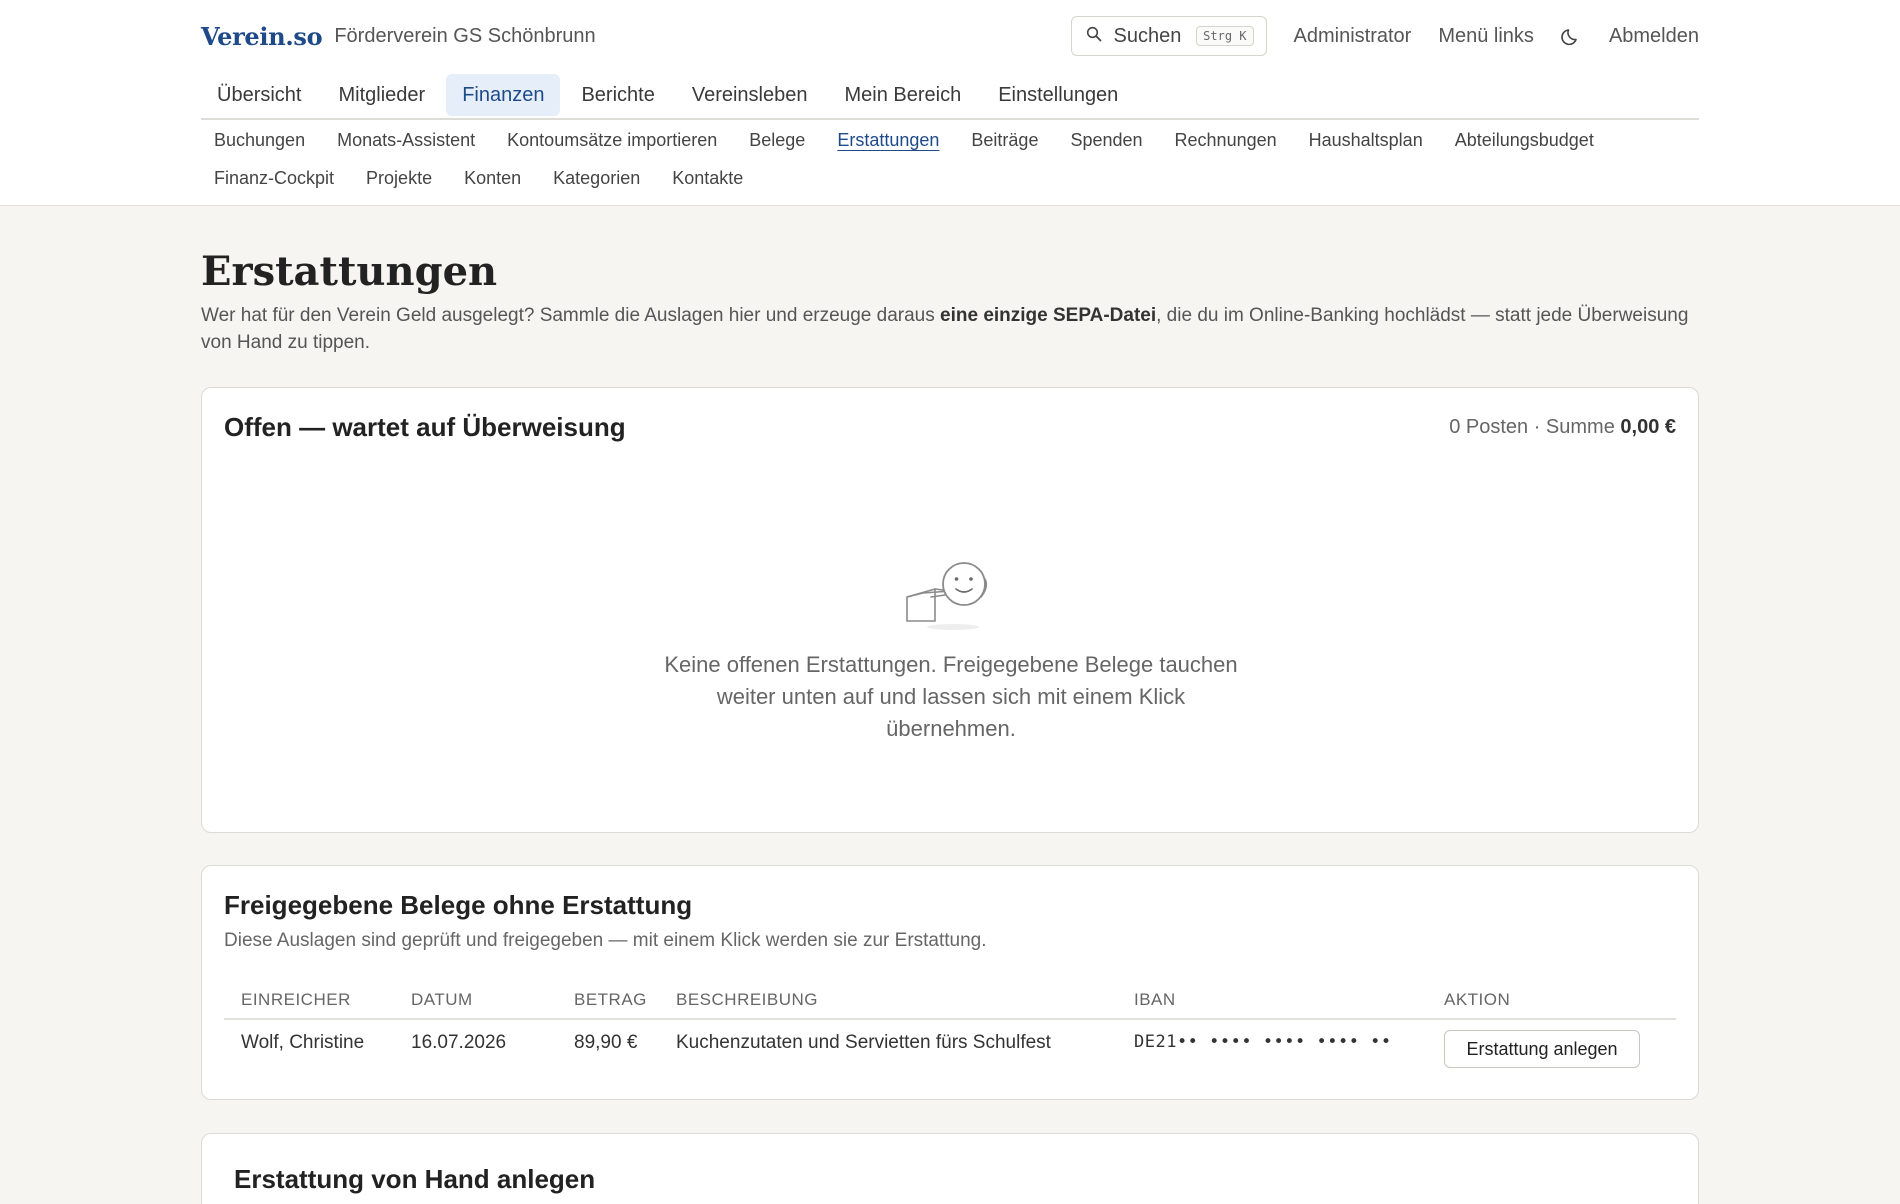 This screenshot has width=1900, height=1204. I want to click on subnav-monats-assistent: Monats-Assistent, so click(406, 140).